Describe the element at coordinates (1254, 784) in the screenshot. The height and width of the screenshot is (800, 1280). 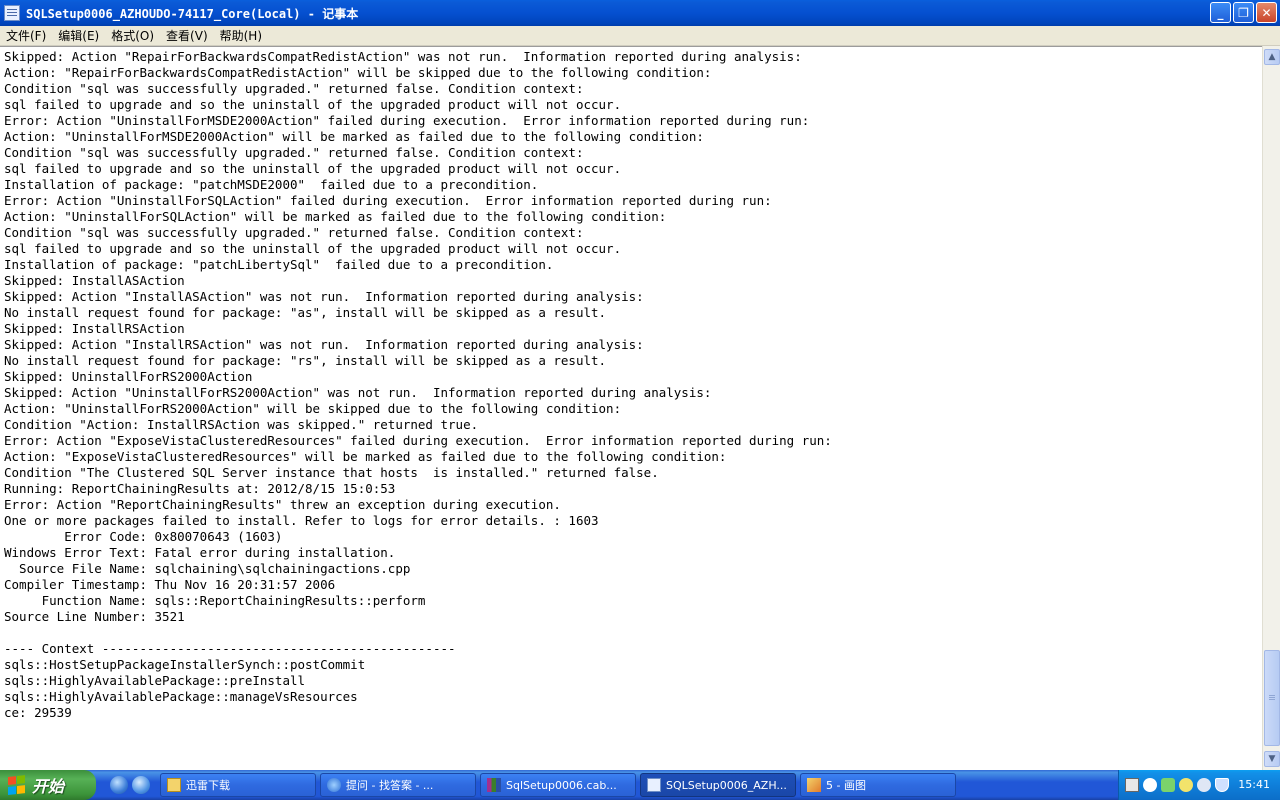
I see `clock: 15:41` at that location.